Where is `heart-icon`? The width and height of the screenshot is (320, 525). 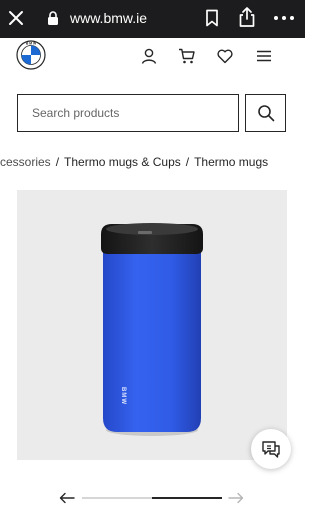 heart-icon is located at coordinates (225, 56).